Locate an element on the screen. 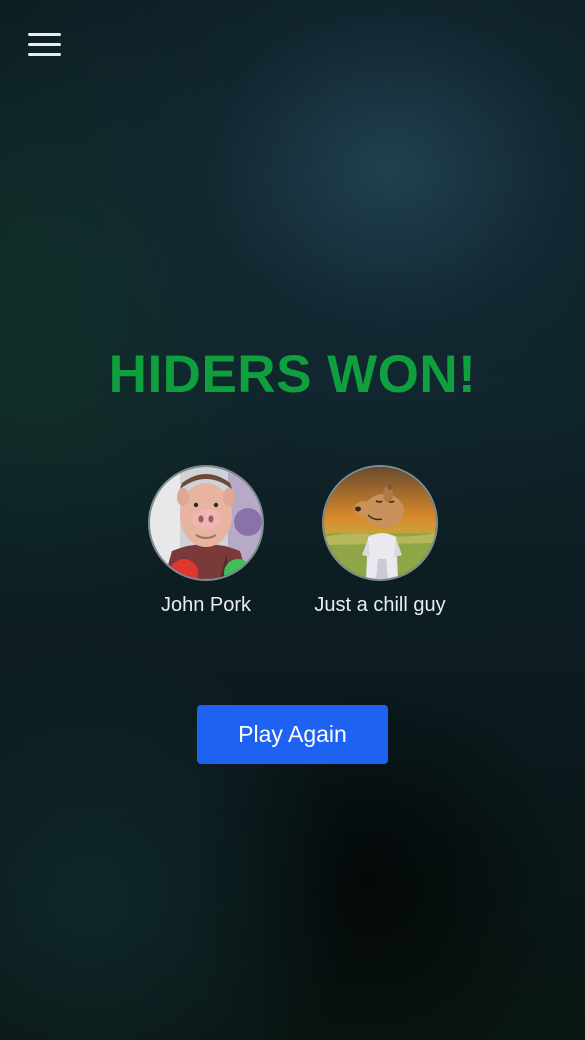 Image resolution: width=585 pixels, height=1040 pixels. chill-guy-avatar-image is located at coordinates (380, 523).